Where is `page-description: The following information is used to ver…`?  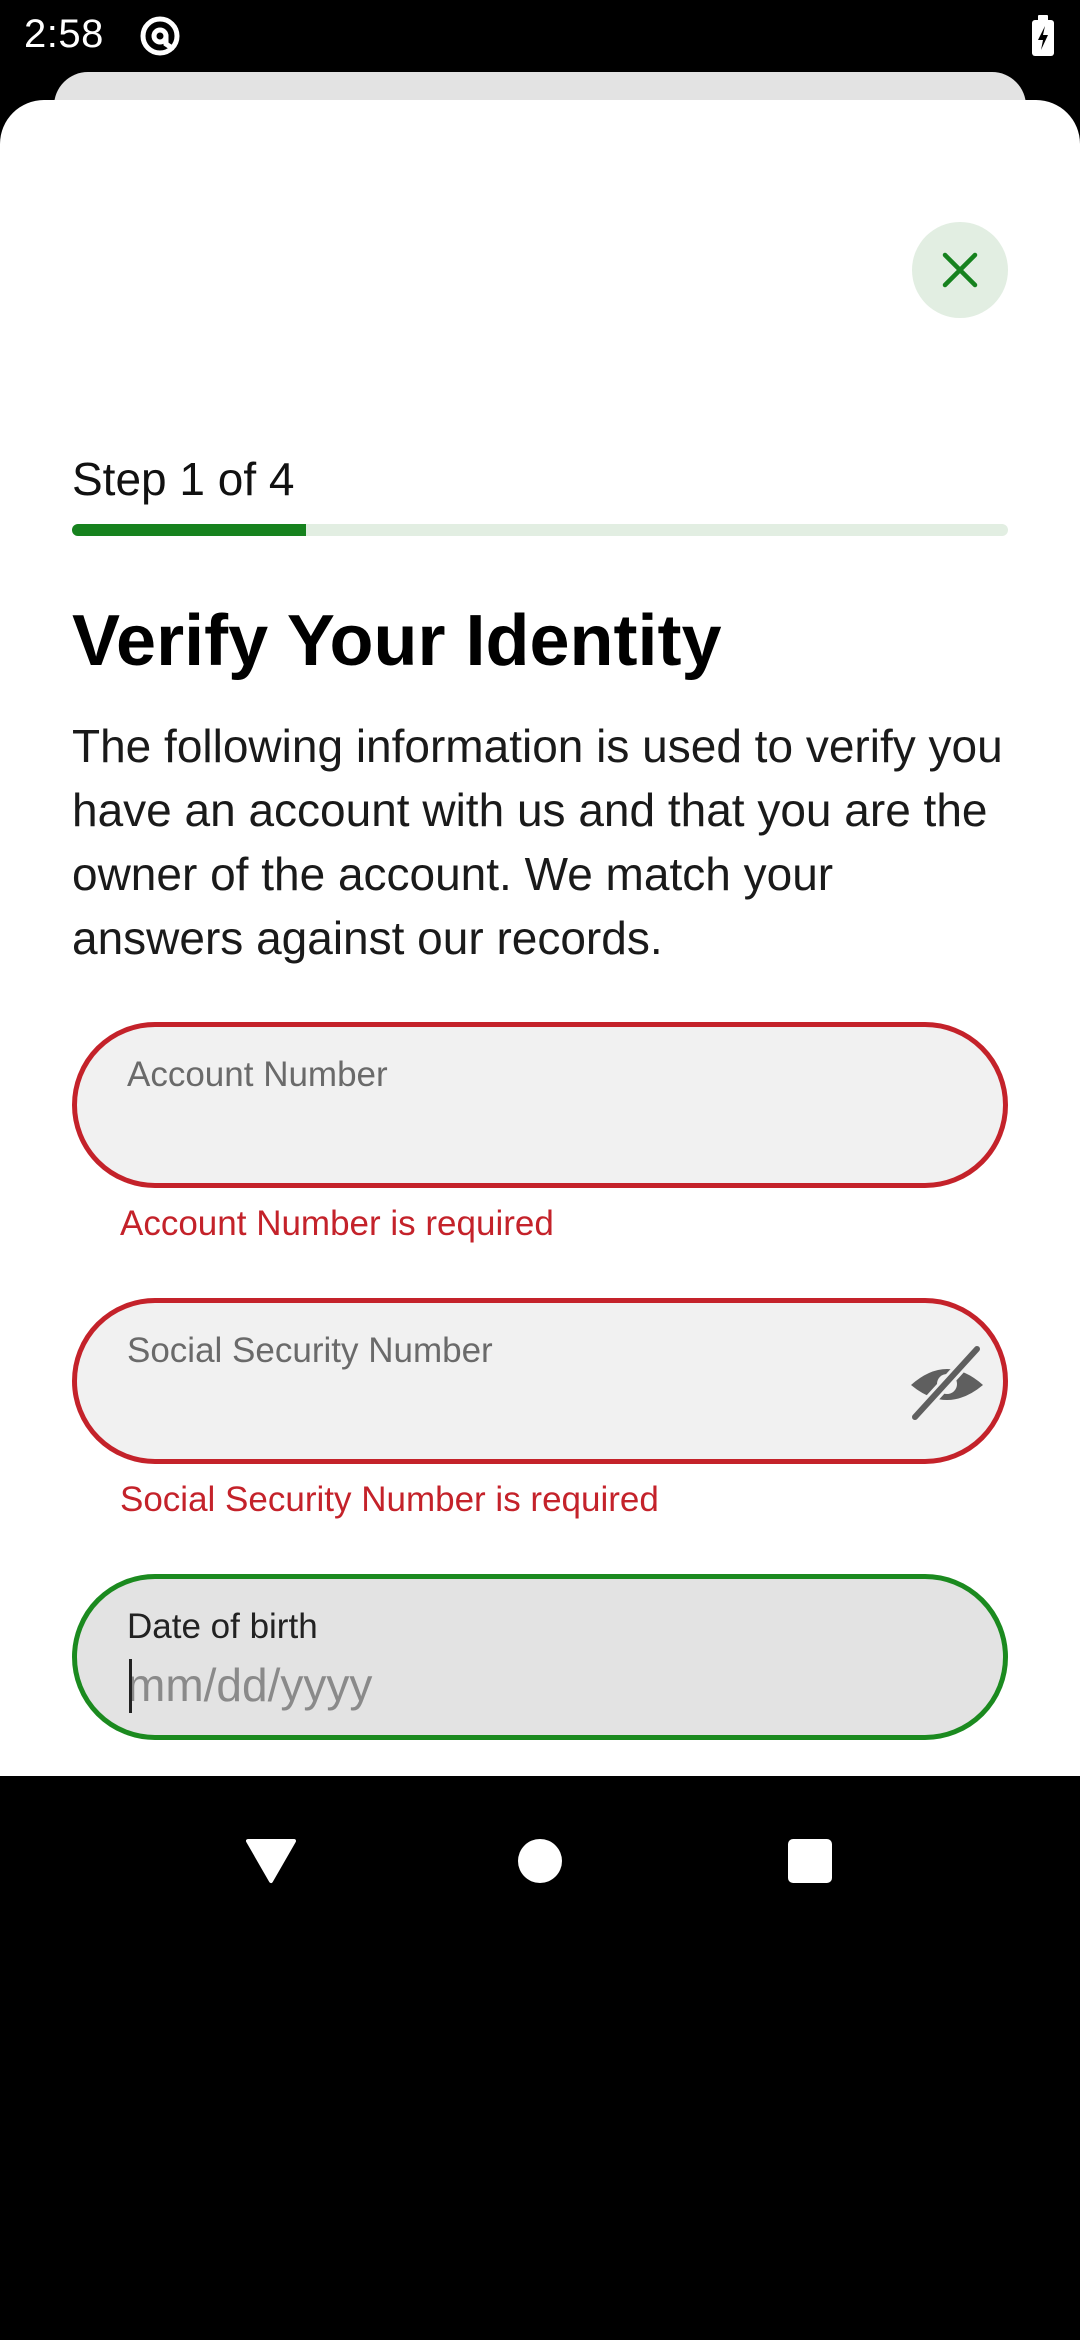 page-description: The following information is used to ver… is located at coordinates (537, 842).